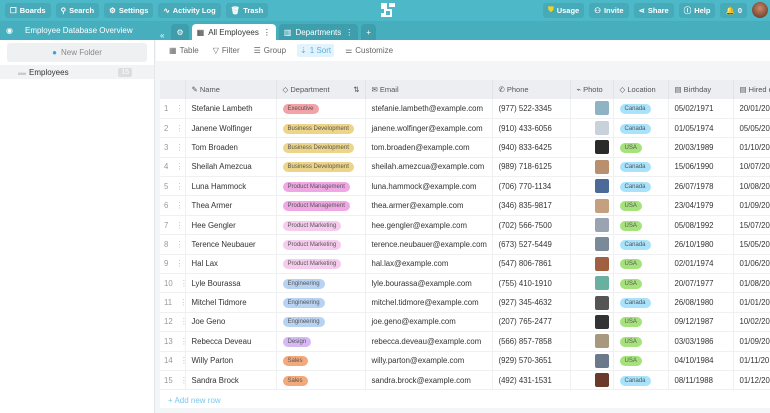  Describe the element at coordinates (194, 400) in the screenshot. I see `add-row-button: + Add new row` at that location.